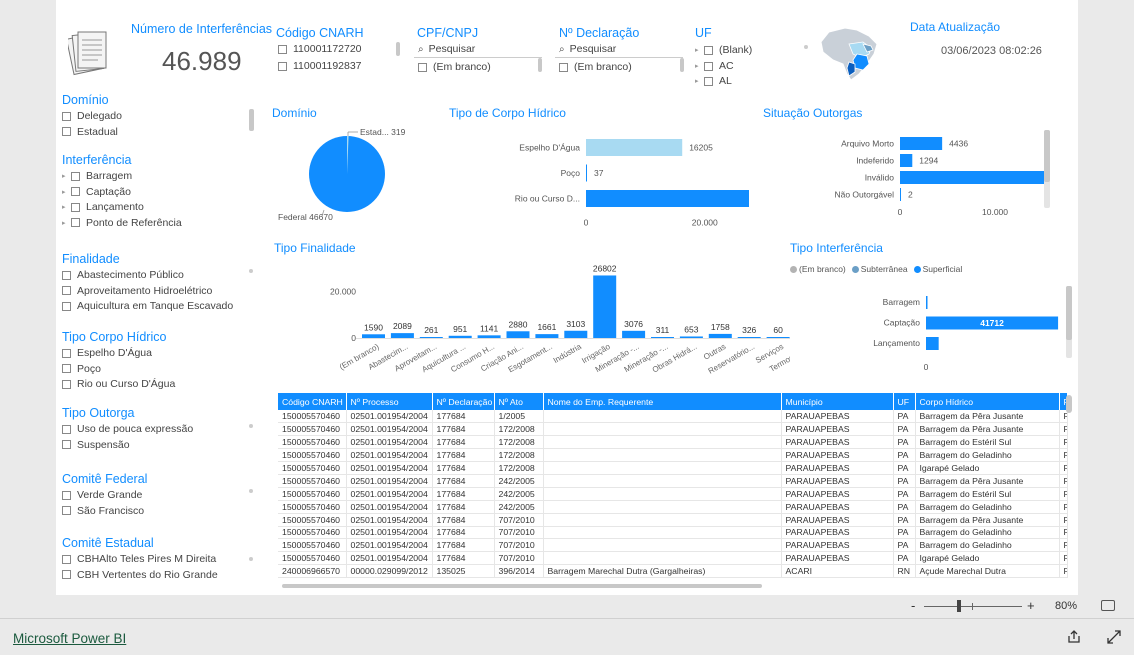  Describe the element at coordinates (850, 53) in the screenshot. I see `brazil-map` at that location.